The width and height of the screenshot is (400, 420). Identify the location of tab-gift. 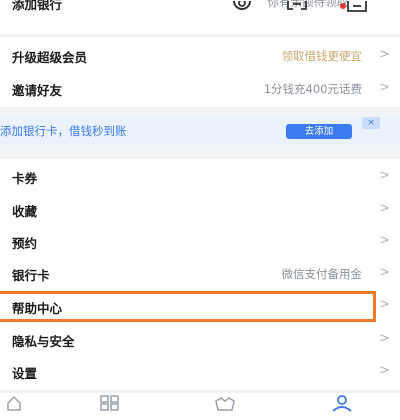
(225, 406).